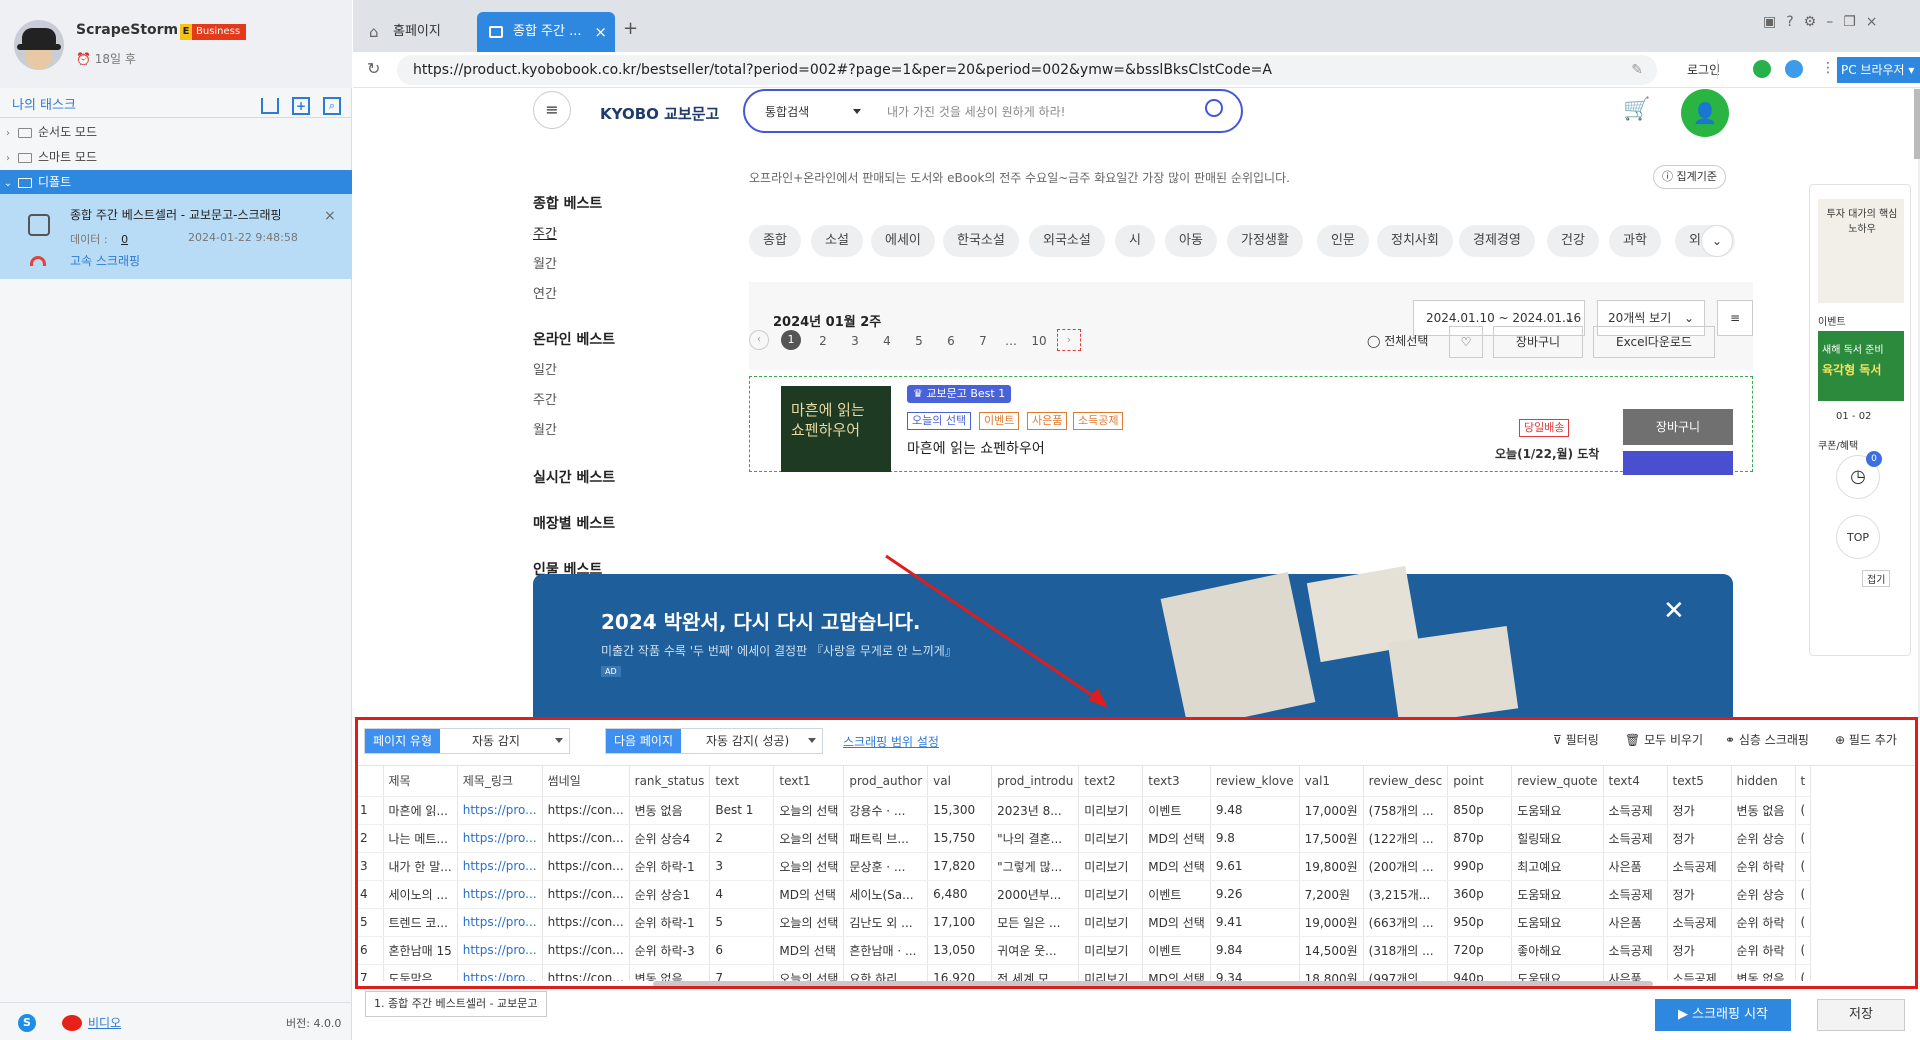 This screenshot has height=1040, width=1920. Describe the element at coordinates (976, 448) in the screenshot. I see `book-title: 마흔에 읽는 쇼펜하우어` at that location.